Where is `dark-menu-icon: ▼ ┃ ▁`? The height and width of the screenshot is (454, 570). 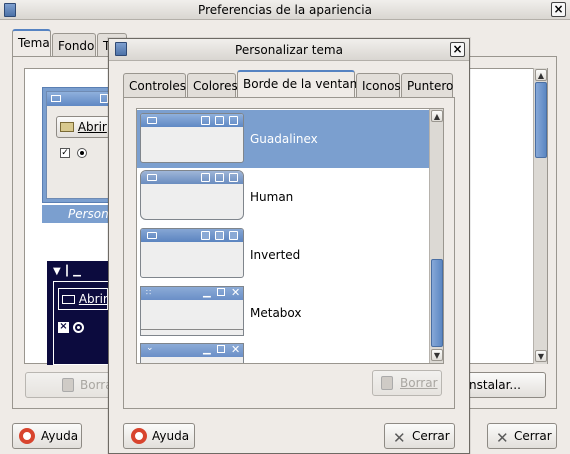 dark-menu-icon: ▼ ┃ ▁ is located at coordinates (67, 271).